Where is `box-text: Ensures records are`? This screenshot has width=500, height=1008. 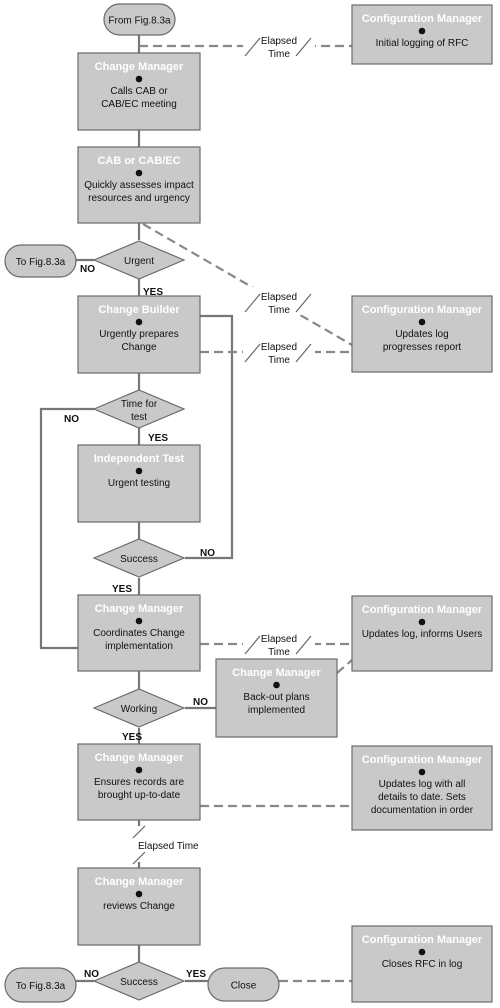
box-text: Ensures records are is located at coordinates (139, 782).